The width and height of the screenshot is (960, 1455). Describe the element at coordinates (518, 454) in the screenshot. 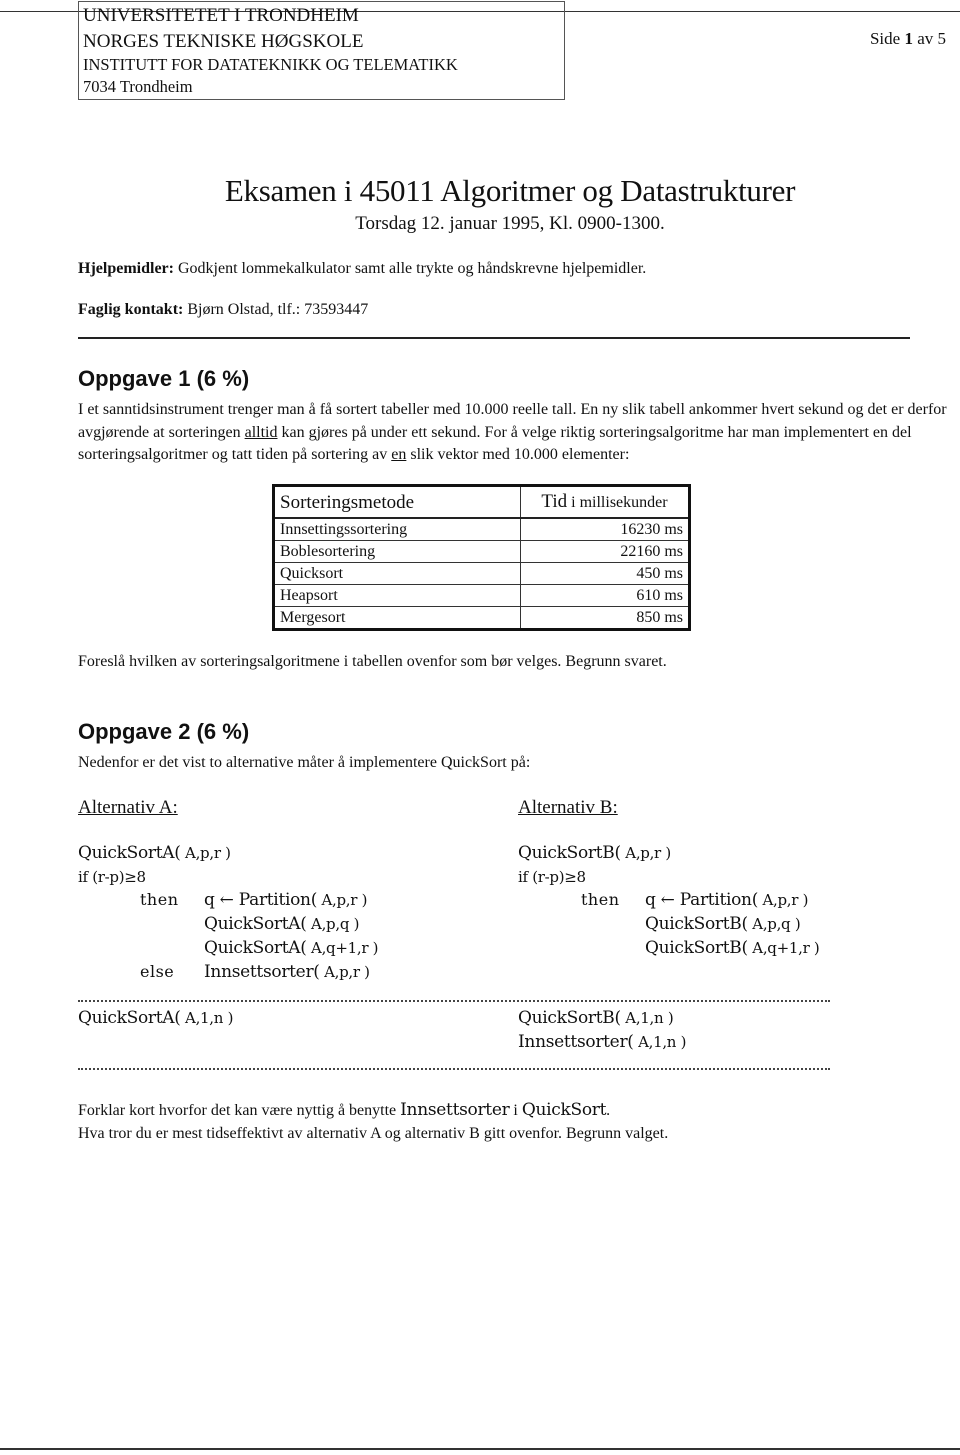

I see `task1-text-part3: slik vektor med 10.000 elementer:` at that location.